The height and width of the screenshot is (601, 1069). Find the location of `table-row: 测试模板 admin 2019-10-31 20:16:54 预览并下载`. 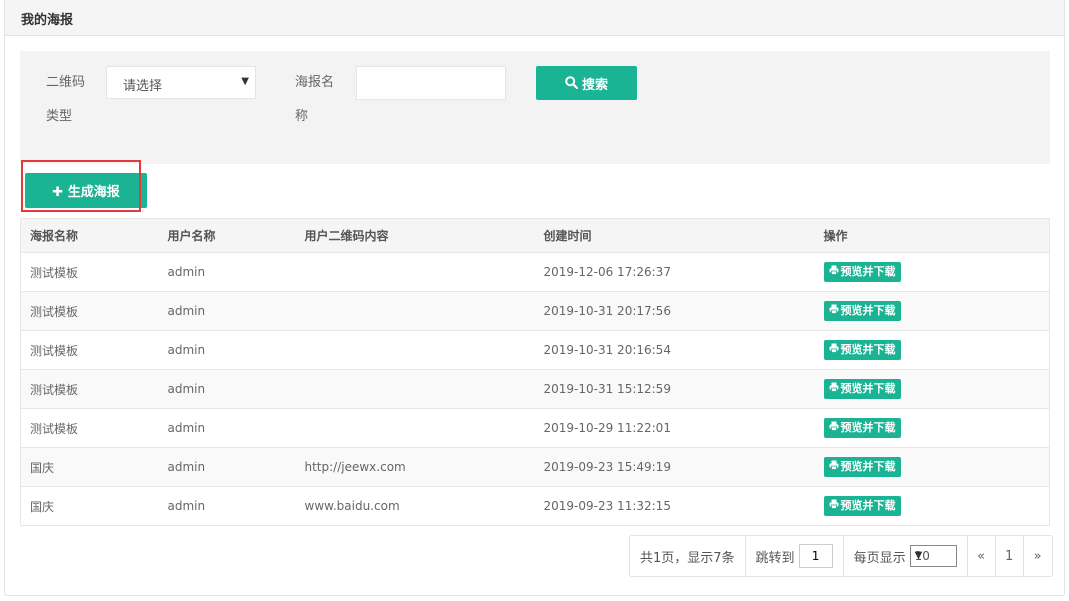

table-row: 测试模板 admin 2019-10-31 20:16:54 预览并下载 is located at coordinates (535, 350).